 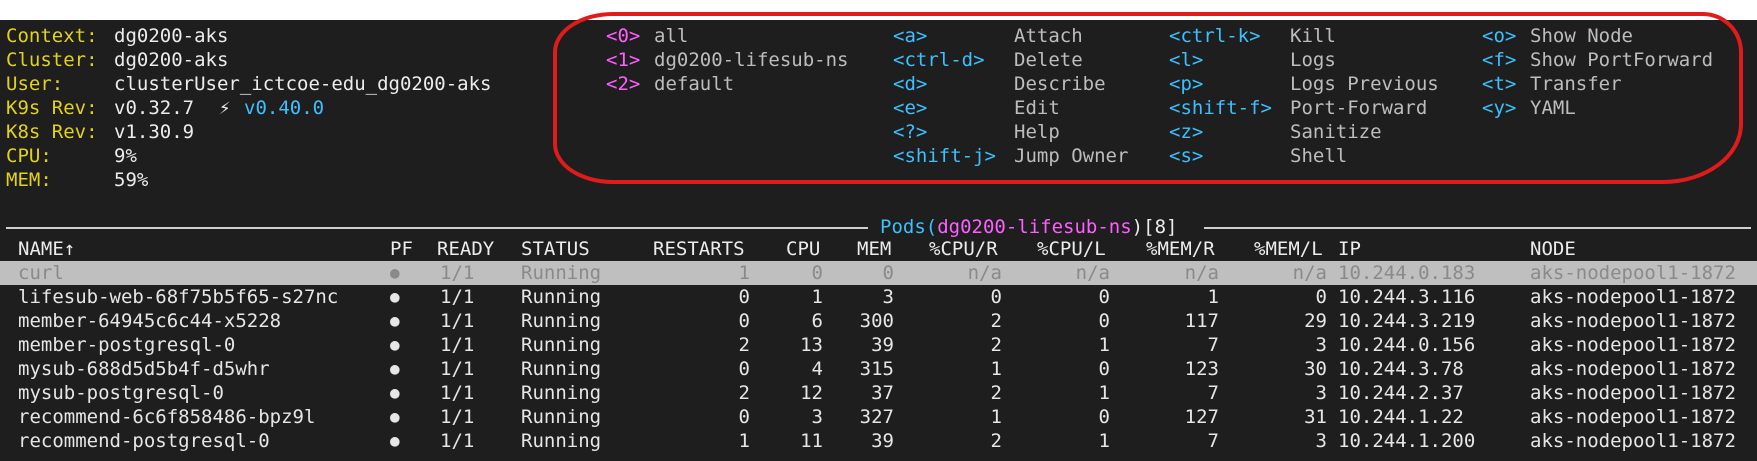 I want to click on info-value: 59%, so click(x=131, y=180).